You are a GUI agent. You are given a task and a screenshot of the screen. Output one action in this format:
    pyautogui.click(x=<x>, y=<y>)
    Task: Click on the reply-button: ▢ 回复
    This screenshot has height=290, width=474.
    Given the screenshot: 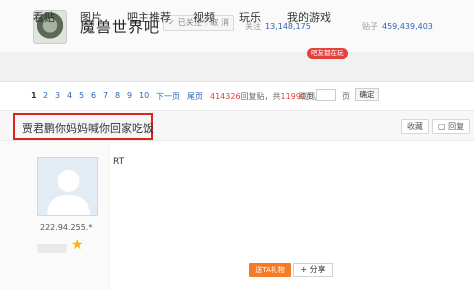 What is the action you would take?
    pyautogui.click(x=451, y=126)
    